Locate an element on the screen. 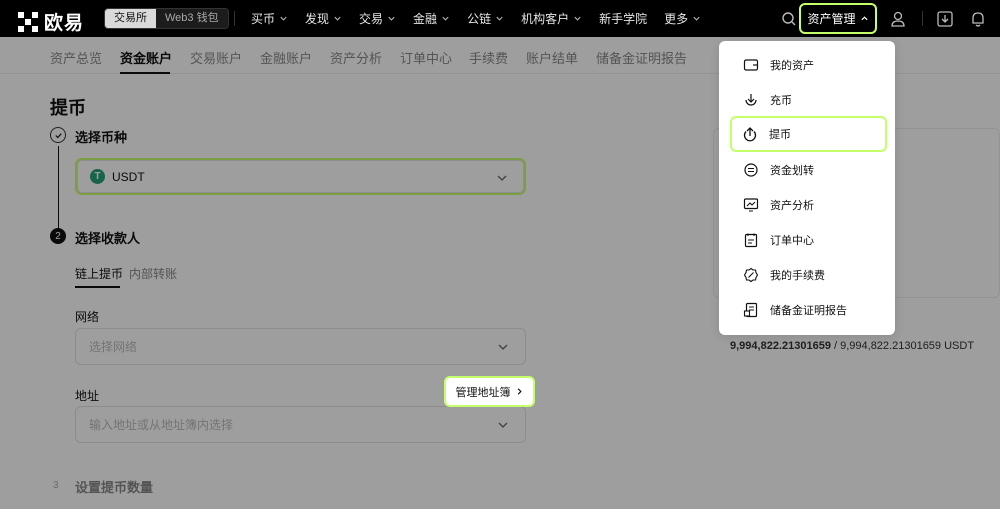 This screenshot has height=509, width=1000. env-switch: 交易所 Web3 钱包 is located at coordinates (166, 18).